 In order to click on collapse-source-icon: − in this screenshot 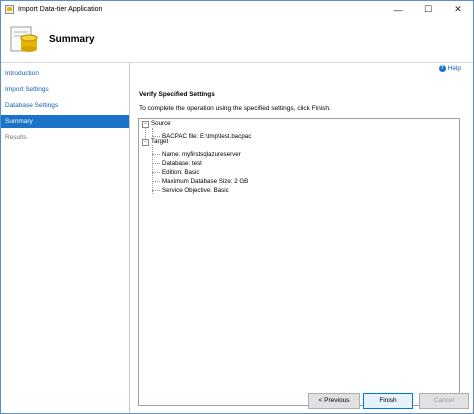, I will do `click(145, 124)`.